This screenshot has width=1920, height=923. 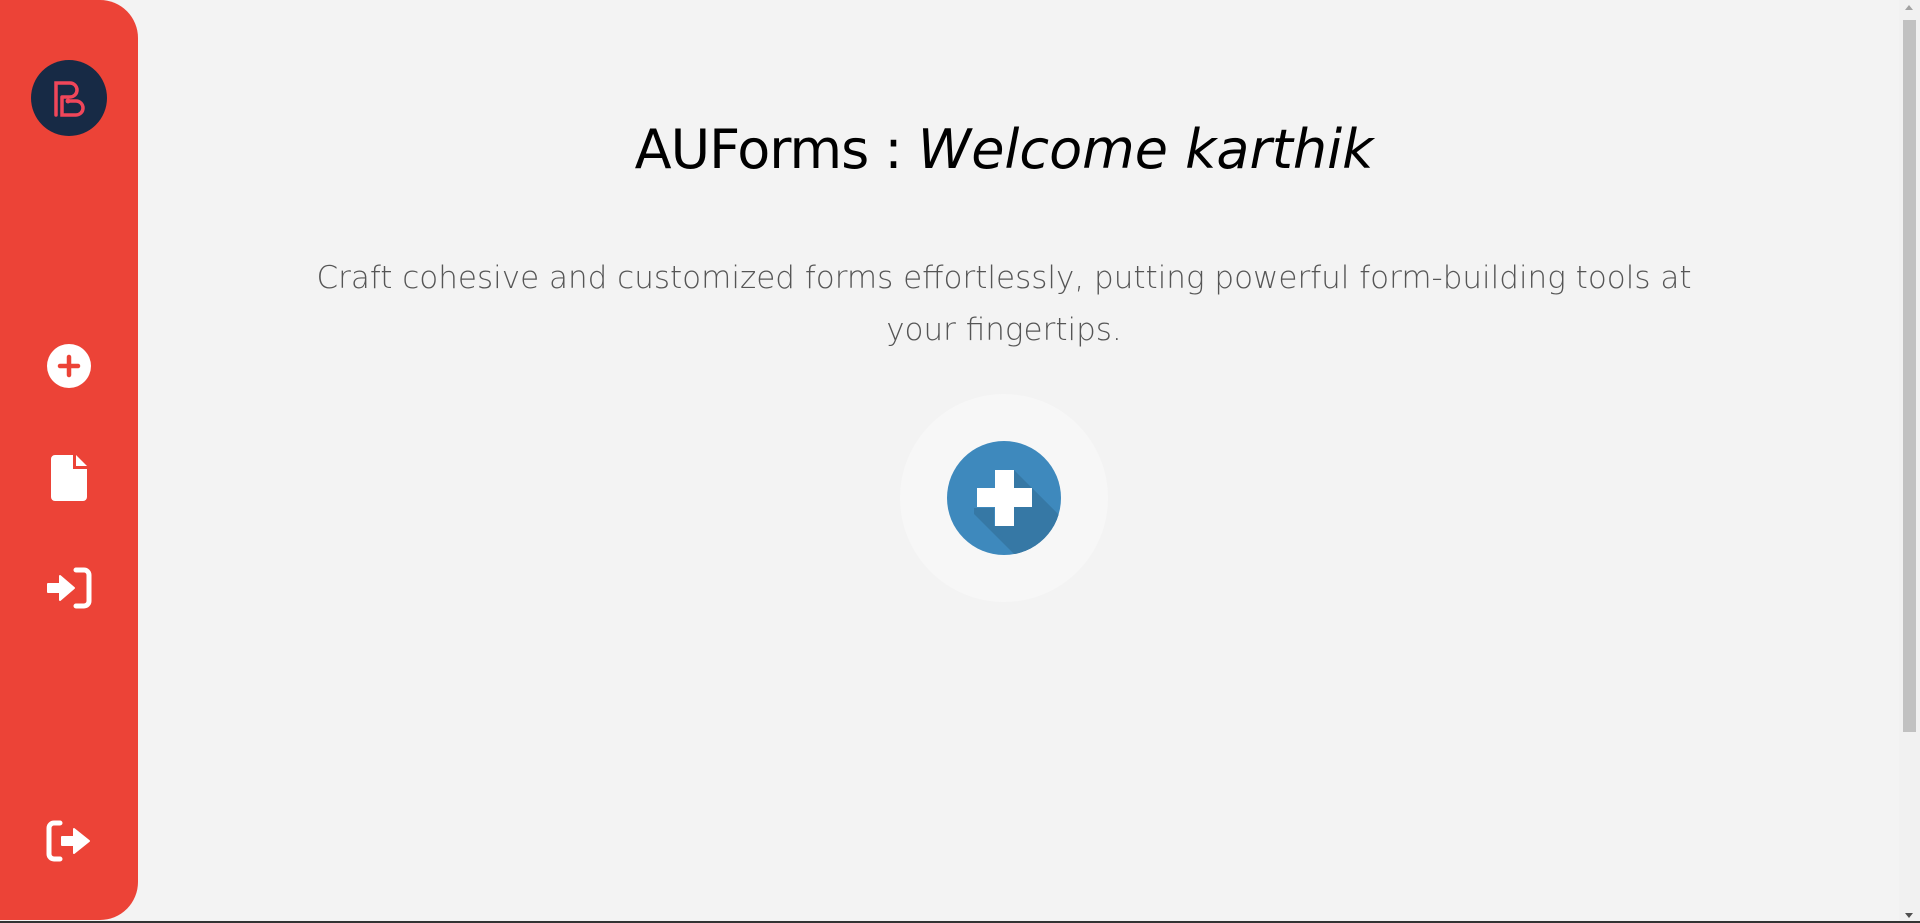 What do you see at coordinates (752, 149) in the screenshot?
I see `brand-name: AUForms` at bounding box center [752, 149].